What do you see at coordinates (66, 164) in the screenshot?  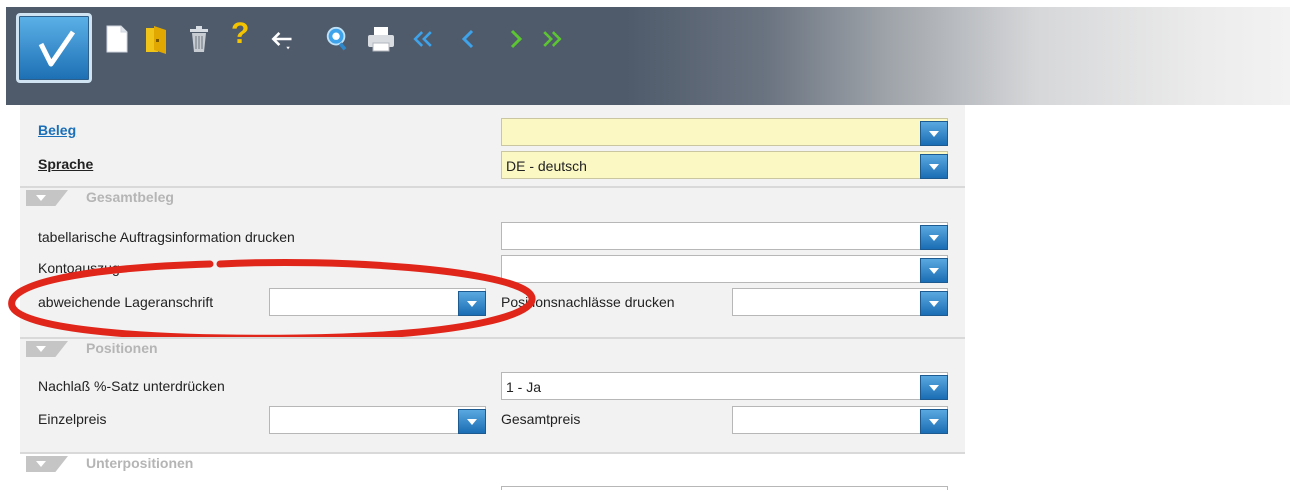 I see `sprache-label: Sprache` at bounding box center [66, 164].